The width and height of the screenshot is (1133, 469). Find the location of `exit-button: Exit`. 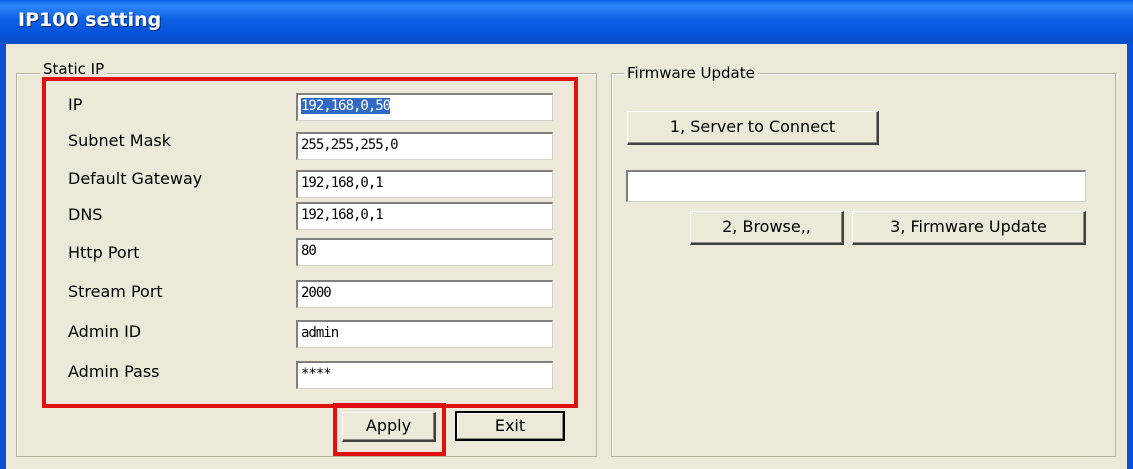

exit-button: Exit is located at coordinates (510, 426).